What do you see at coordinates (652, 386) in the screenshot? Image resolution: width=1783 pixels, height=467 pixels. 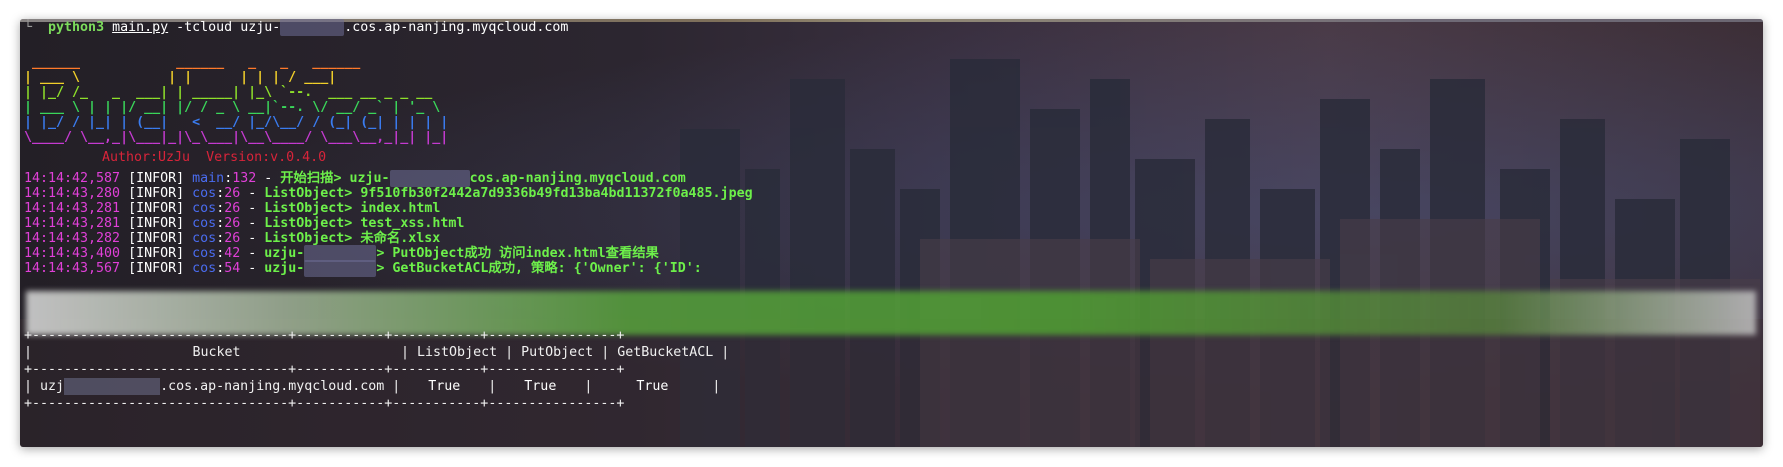 I see `cell-getbucketacl: True` at bounding box center [652, 386].